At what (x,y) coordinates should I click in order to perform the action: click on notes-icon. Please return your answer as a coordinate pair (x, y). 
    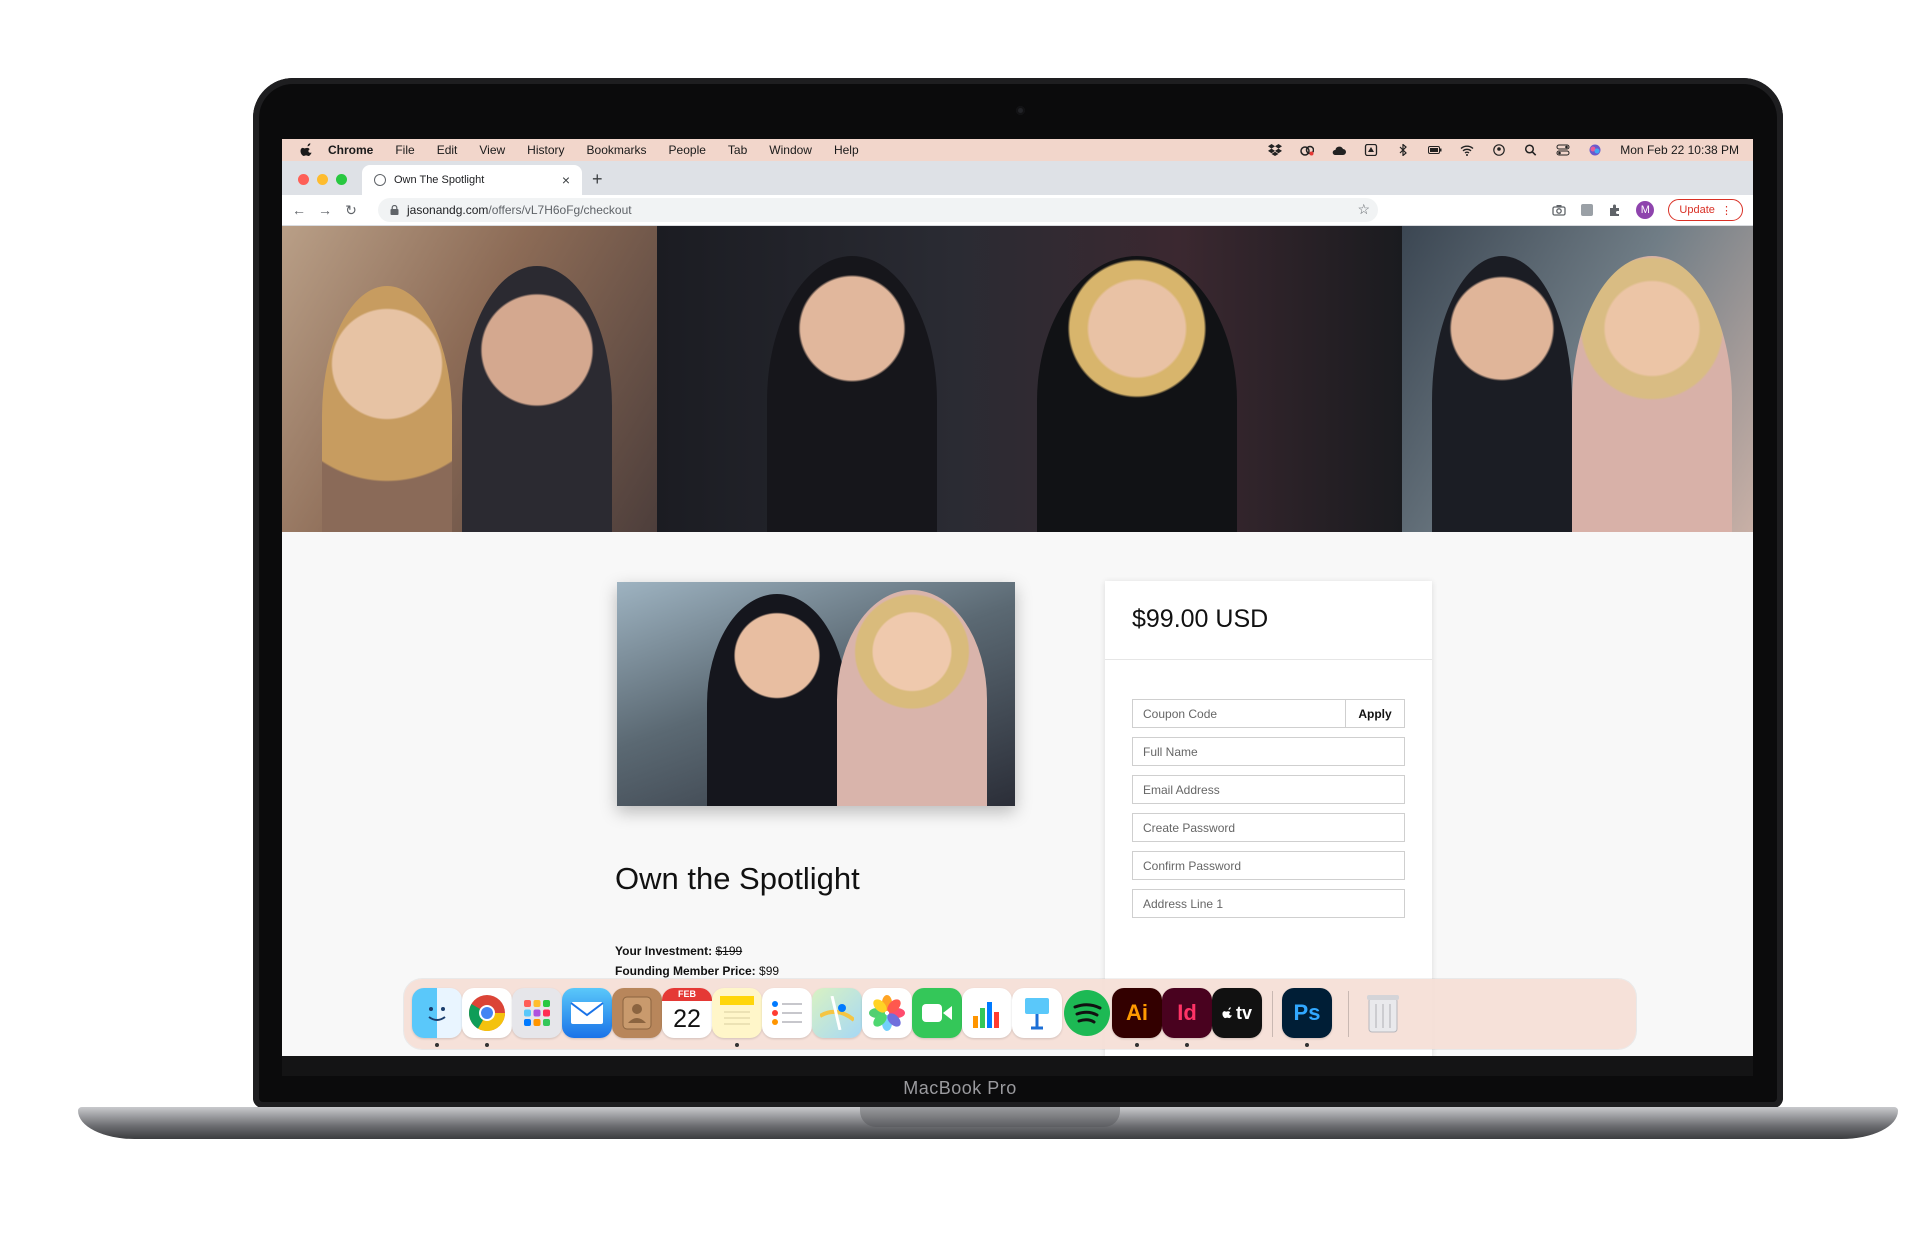
    Looking at the image, I should click on (737, 1013).